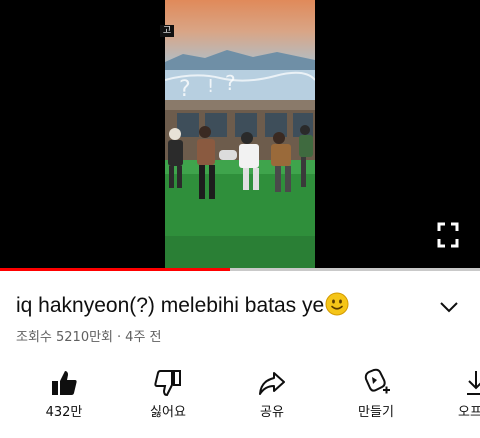  Describe the element at coordinates (167, 31) in the screenshot. I see `video-corner-label: 고` at that location.